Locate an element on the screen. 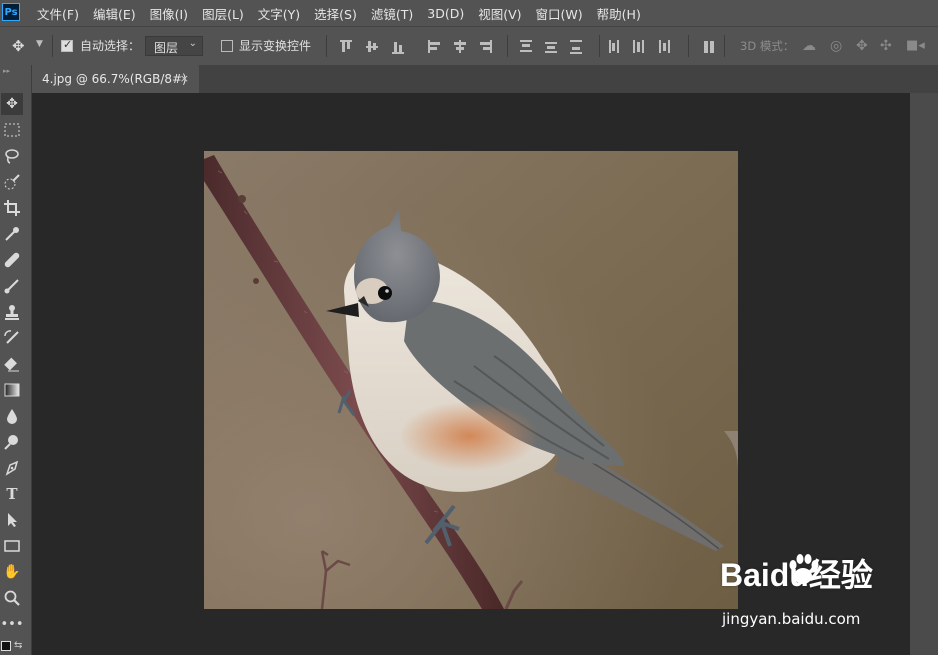 The width and height of the screenshot is (938, 655). paw-print-icon is located at coordinates (804, 569).